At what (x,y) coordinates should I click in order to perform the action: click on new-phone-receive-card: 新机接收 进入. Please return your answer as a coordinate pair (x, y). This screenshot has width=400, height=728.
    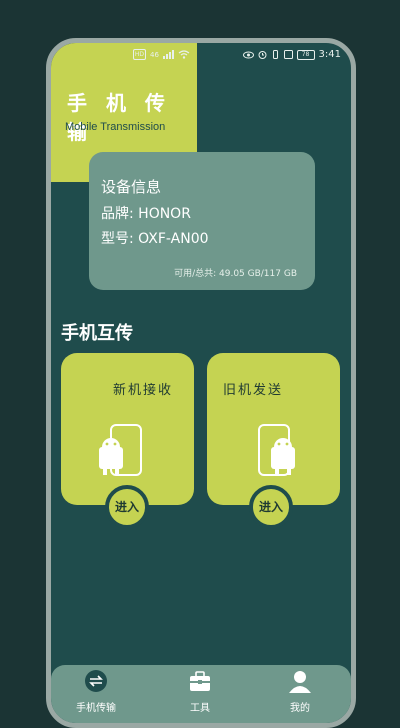
    Looking at the image, I should click on (127, 441).